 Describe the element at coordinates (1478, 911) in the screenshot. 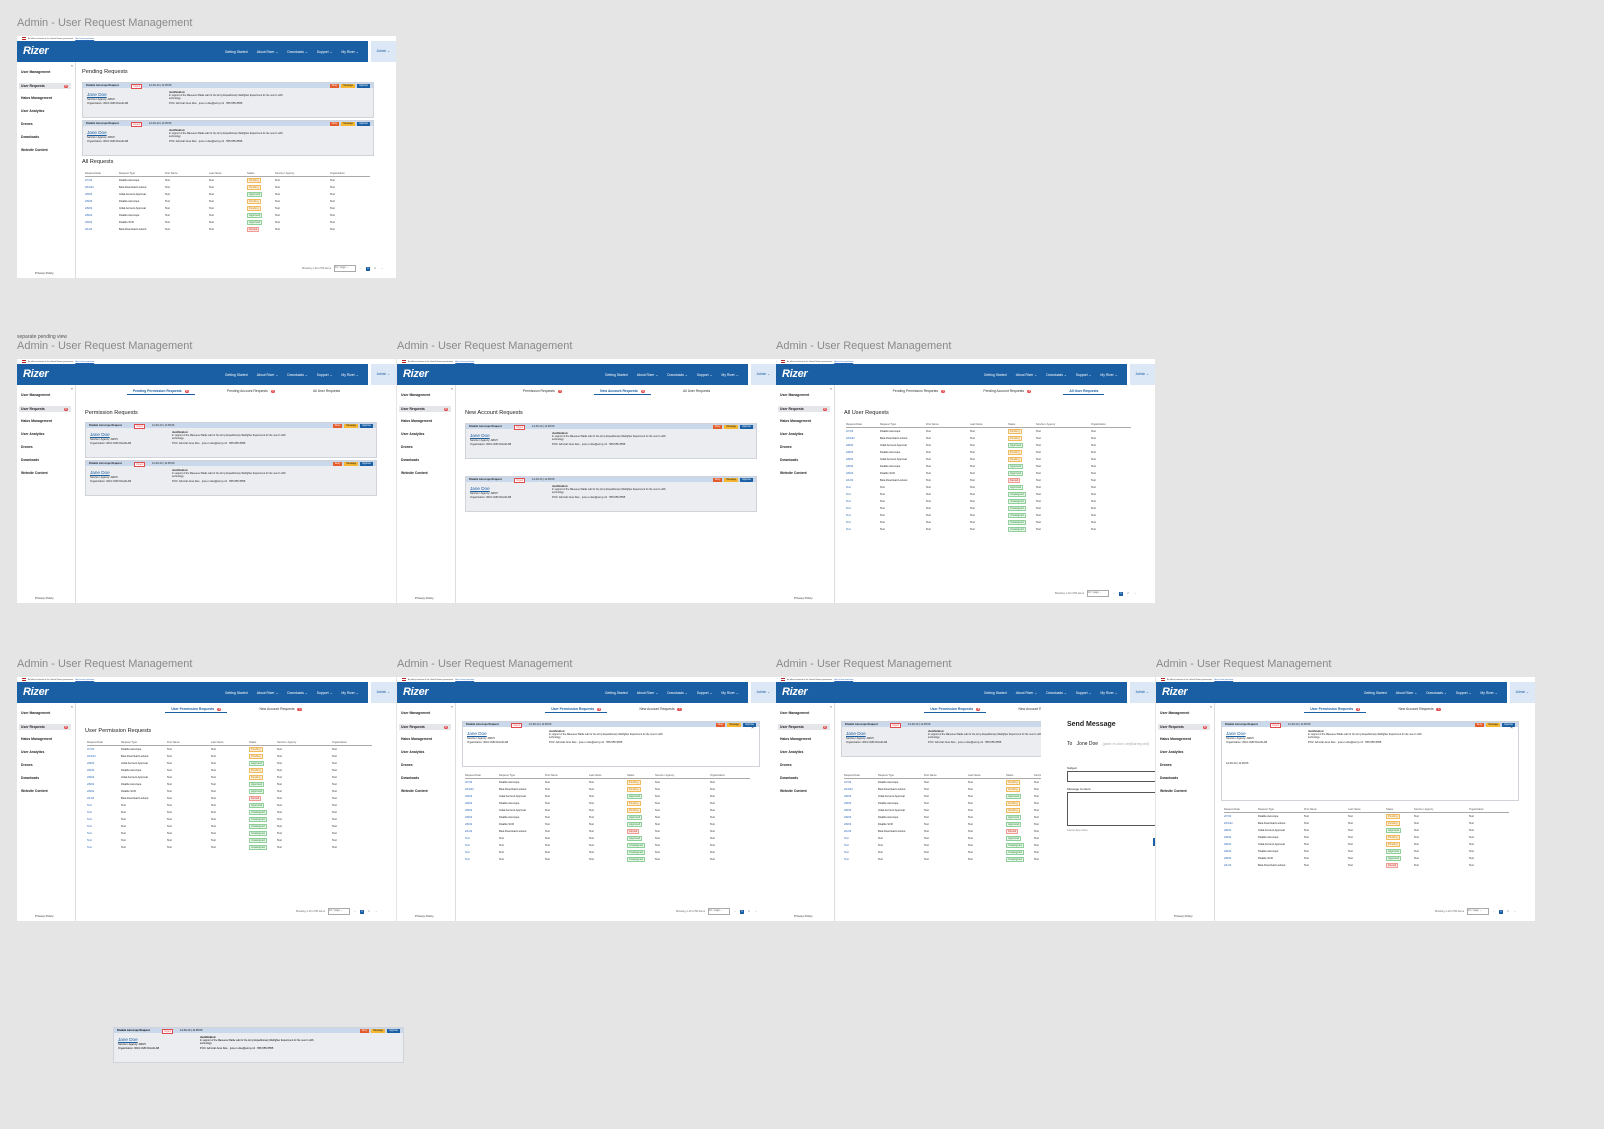

I see `page-size-select: 10 / page ⌄` at that location.